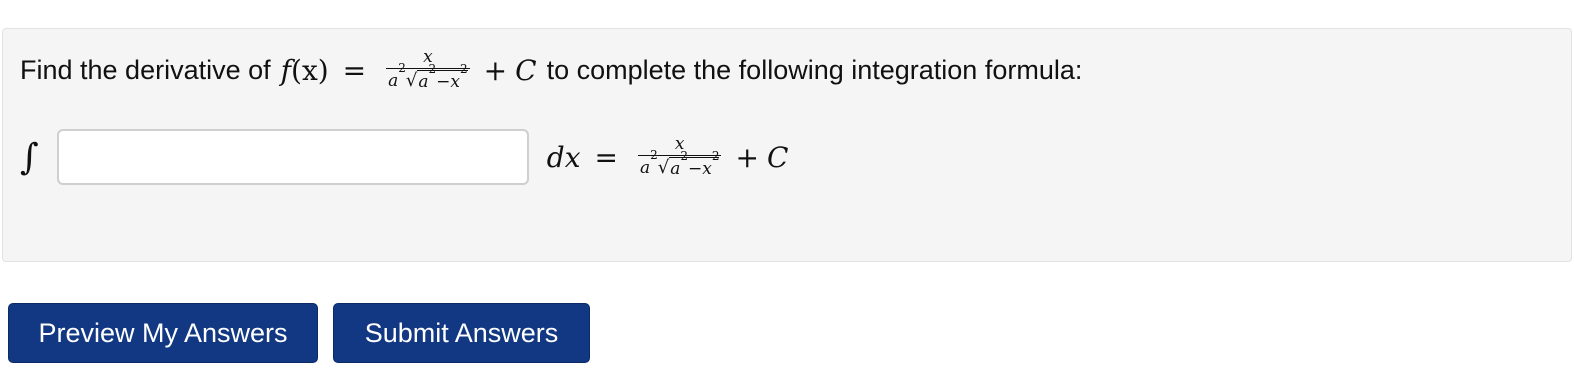  Describe the element at coordinates (286, 70) in the screenshot. I see `function-name: f` at that location.